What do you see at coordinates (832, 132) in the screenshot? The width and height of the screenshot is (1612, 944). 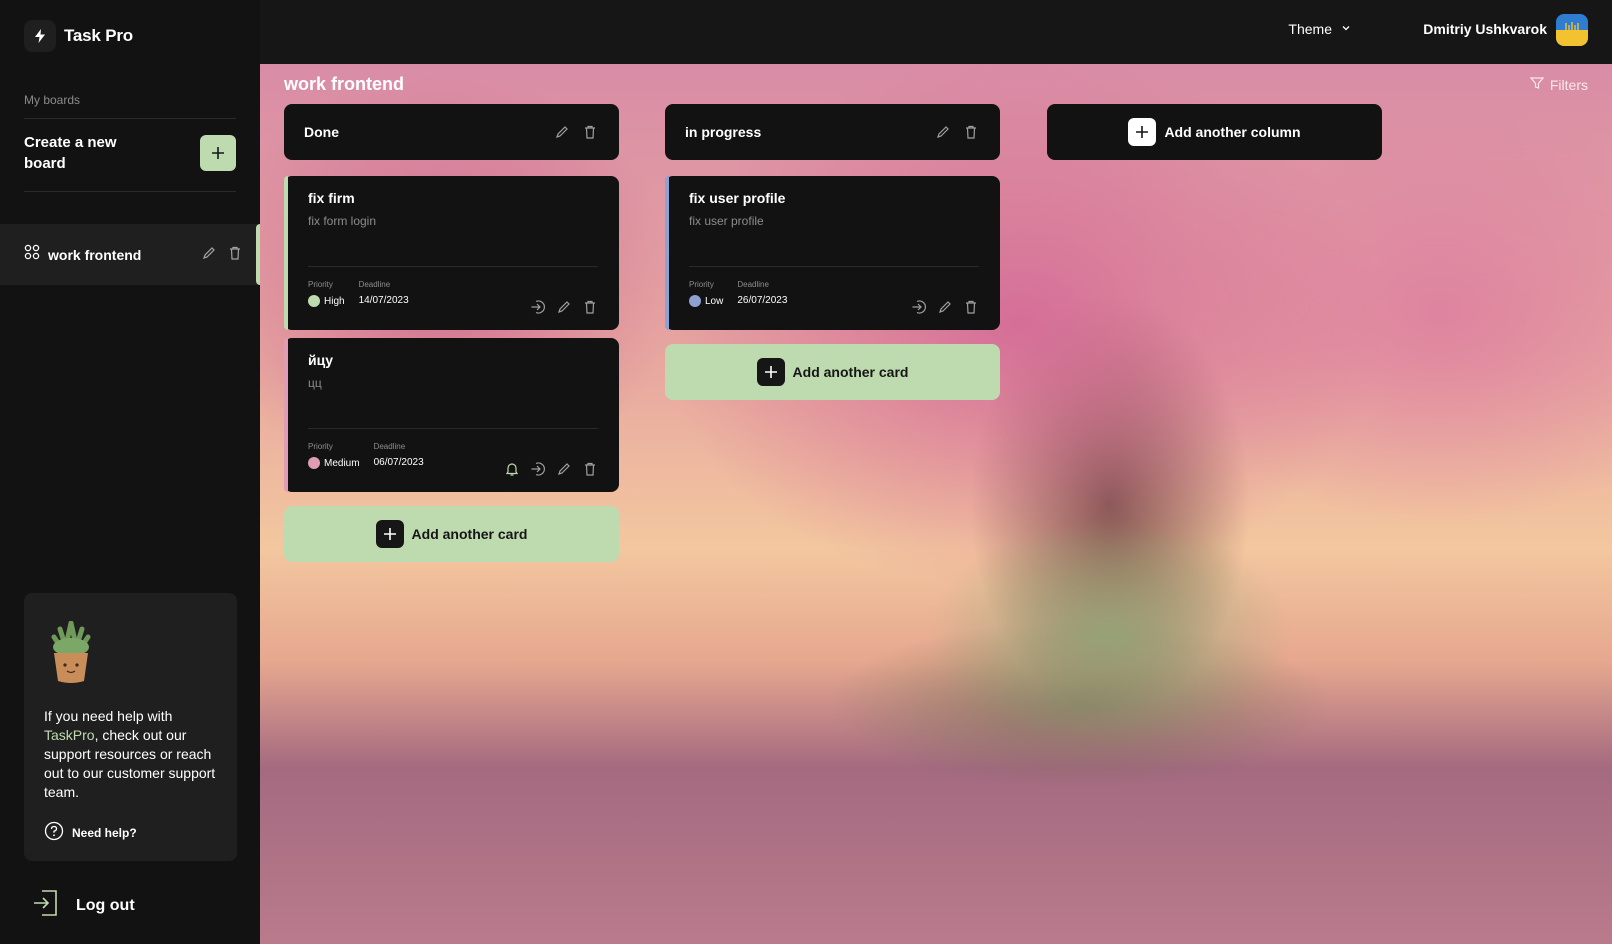 I see `column-header-in-progress: in progress` at bounding box center [832, 132].